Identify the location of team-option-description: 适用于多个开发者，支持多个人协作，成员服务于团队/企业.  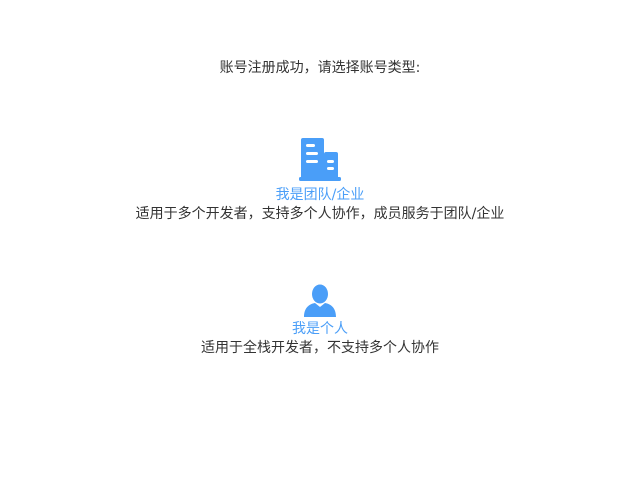
(320, 214).